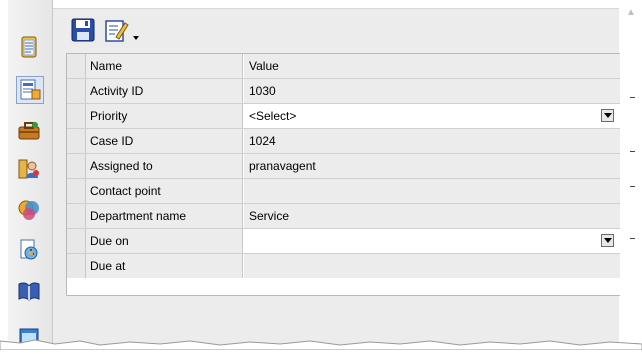 This screenshot has width=642, height=354. What do you see at coordinates (432, 266) in the screenshot?
I see `due-at-value` at bounding box center [432, 266].